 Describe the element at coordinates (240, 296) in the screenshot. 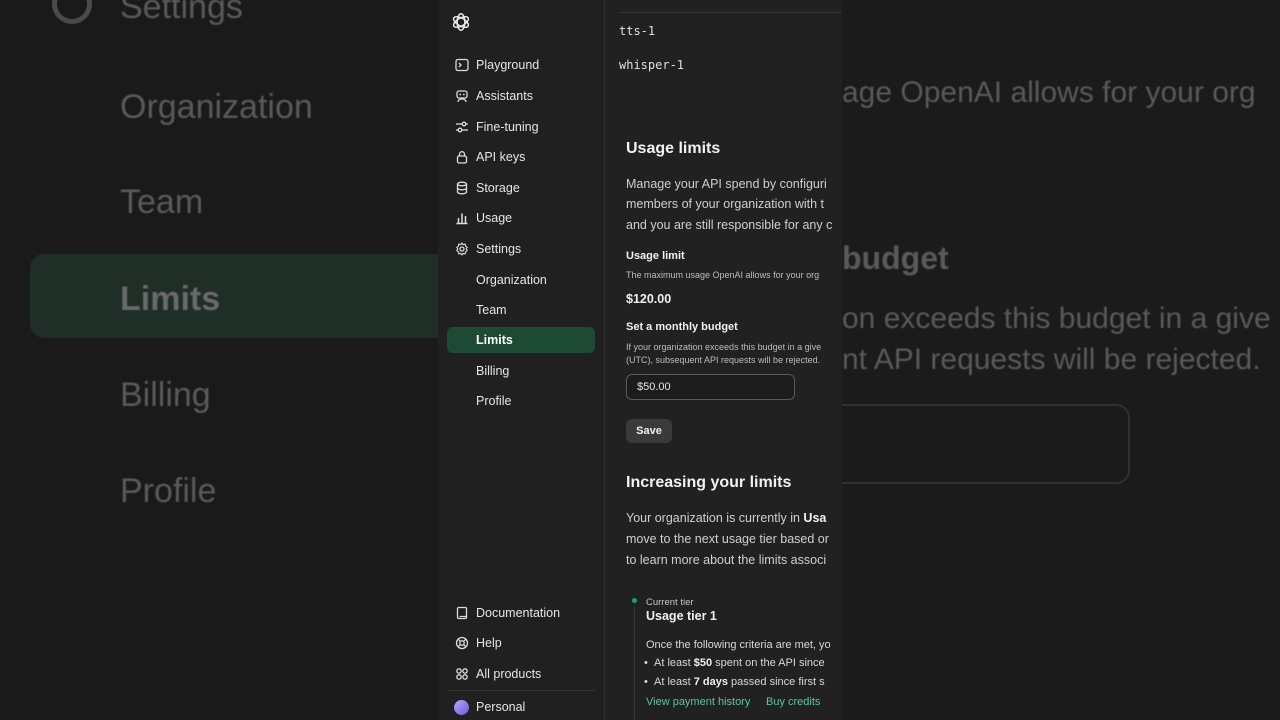

I see `background-active-highlight` at that location.